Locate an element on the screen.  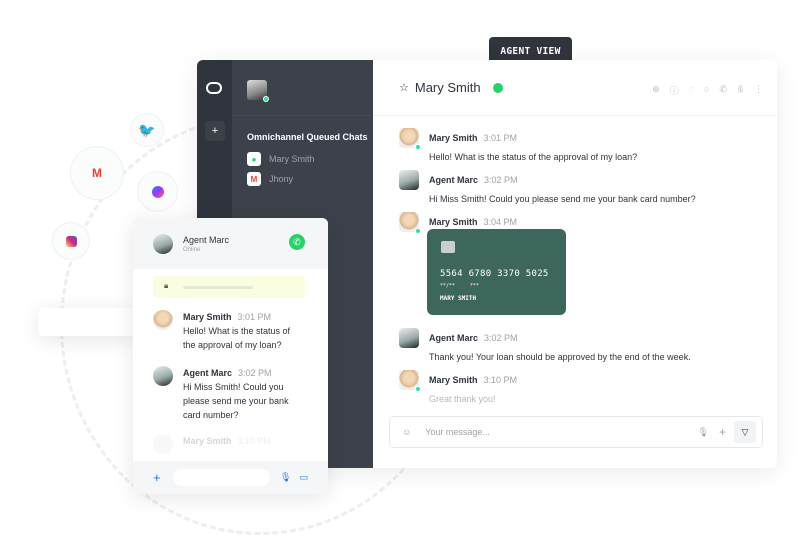
sidebar-item-label: Jhony is located at coordinates (281, 179).